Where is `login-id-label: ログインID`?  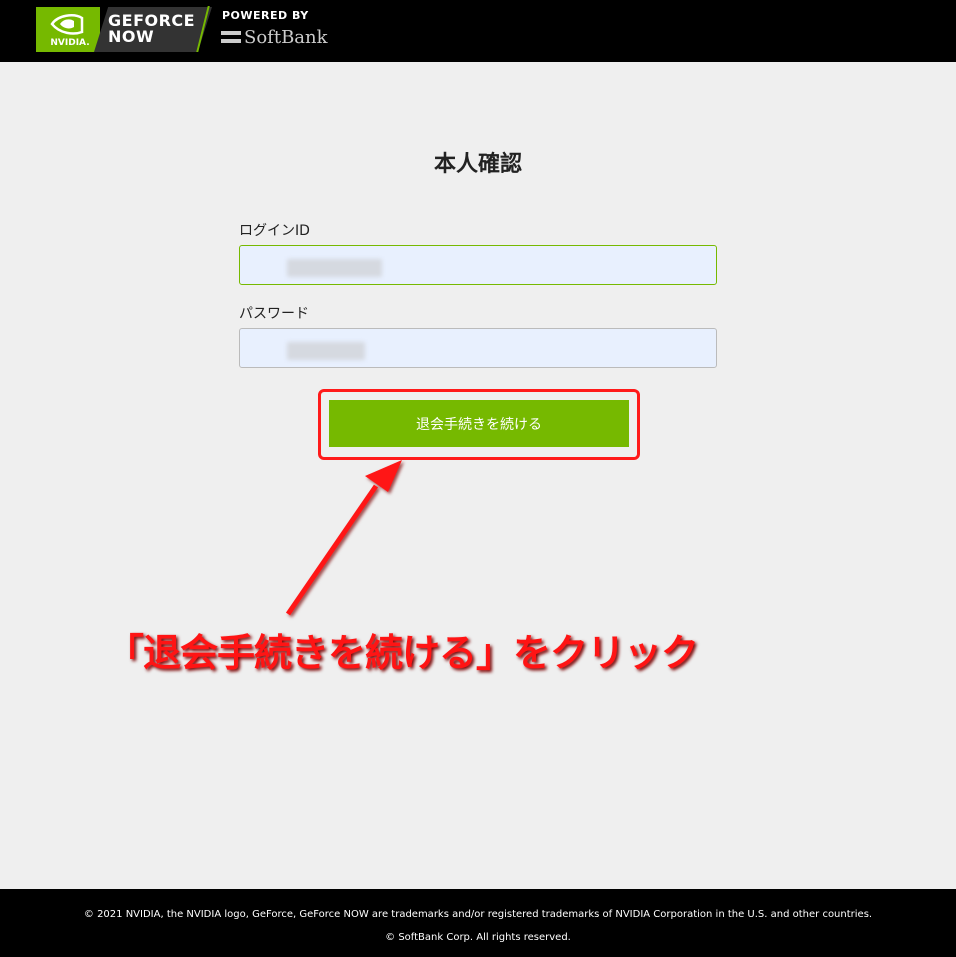
login-id-label: ログインID is located at coordinates (274, 231).